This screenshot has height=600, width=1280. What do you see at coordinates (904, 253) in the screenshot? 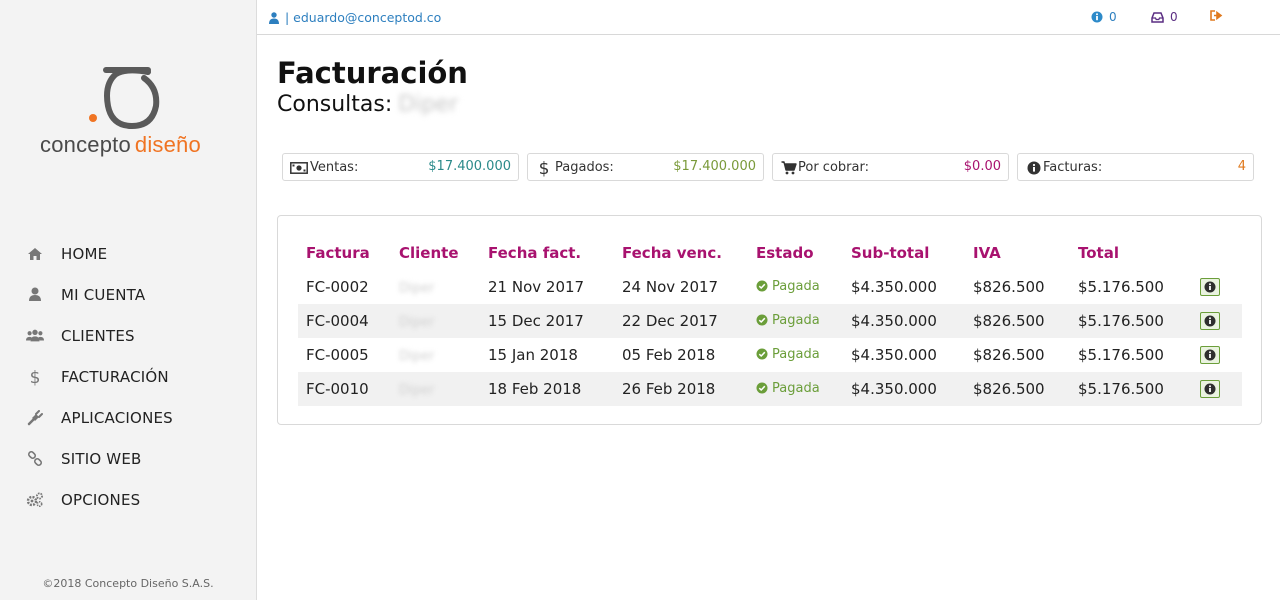
I see `column-header-subtotal: Sub-total` at bounding box center [904, 253].